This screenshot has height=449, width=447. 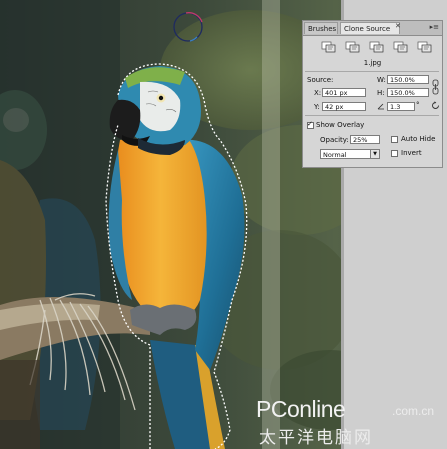 What do you see at coordinates (435, 105) in the screenshot?
I see `reset-transform-icon` at bounding box center [435, 105].